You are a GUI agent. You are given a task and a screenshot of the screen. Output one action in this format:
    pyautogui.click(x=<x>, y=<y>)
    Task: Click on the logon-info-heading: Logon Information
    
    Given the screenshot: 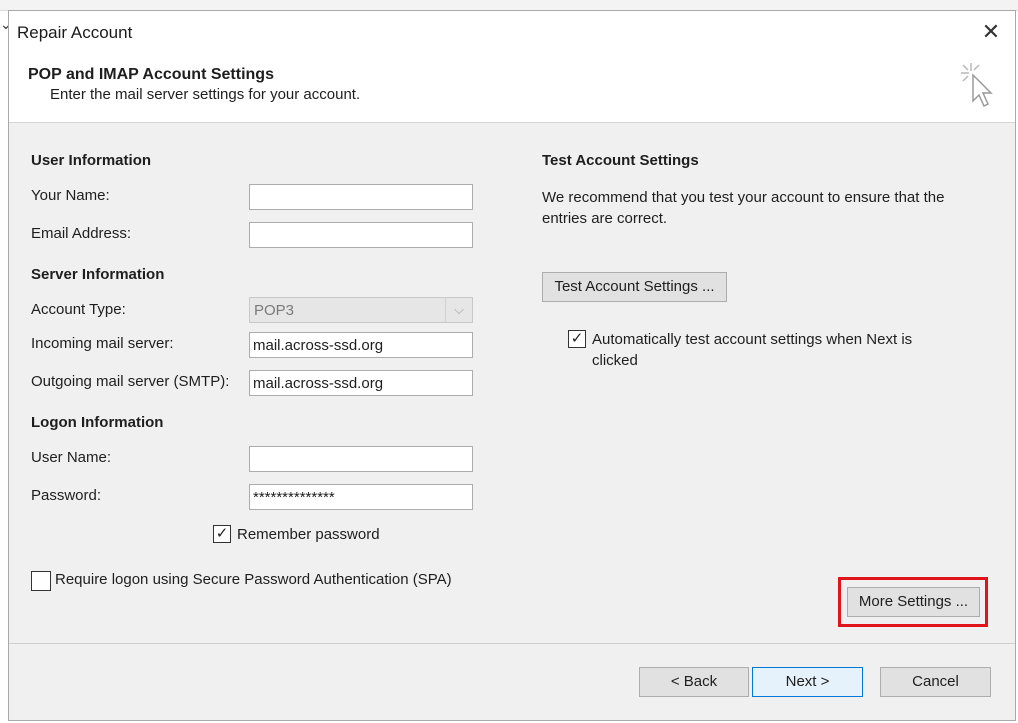 What is the action you would take?
    pyautogui.click(x=97, y=422)
    